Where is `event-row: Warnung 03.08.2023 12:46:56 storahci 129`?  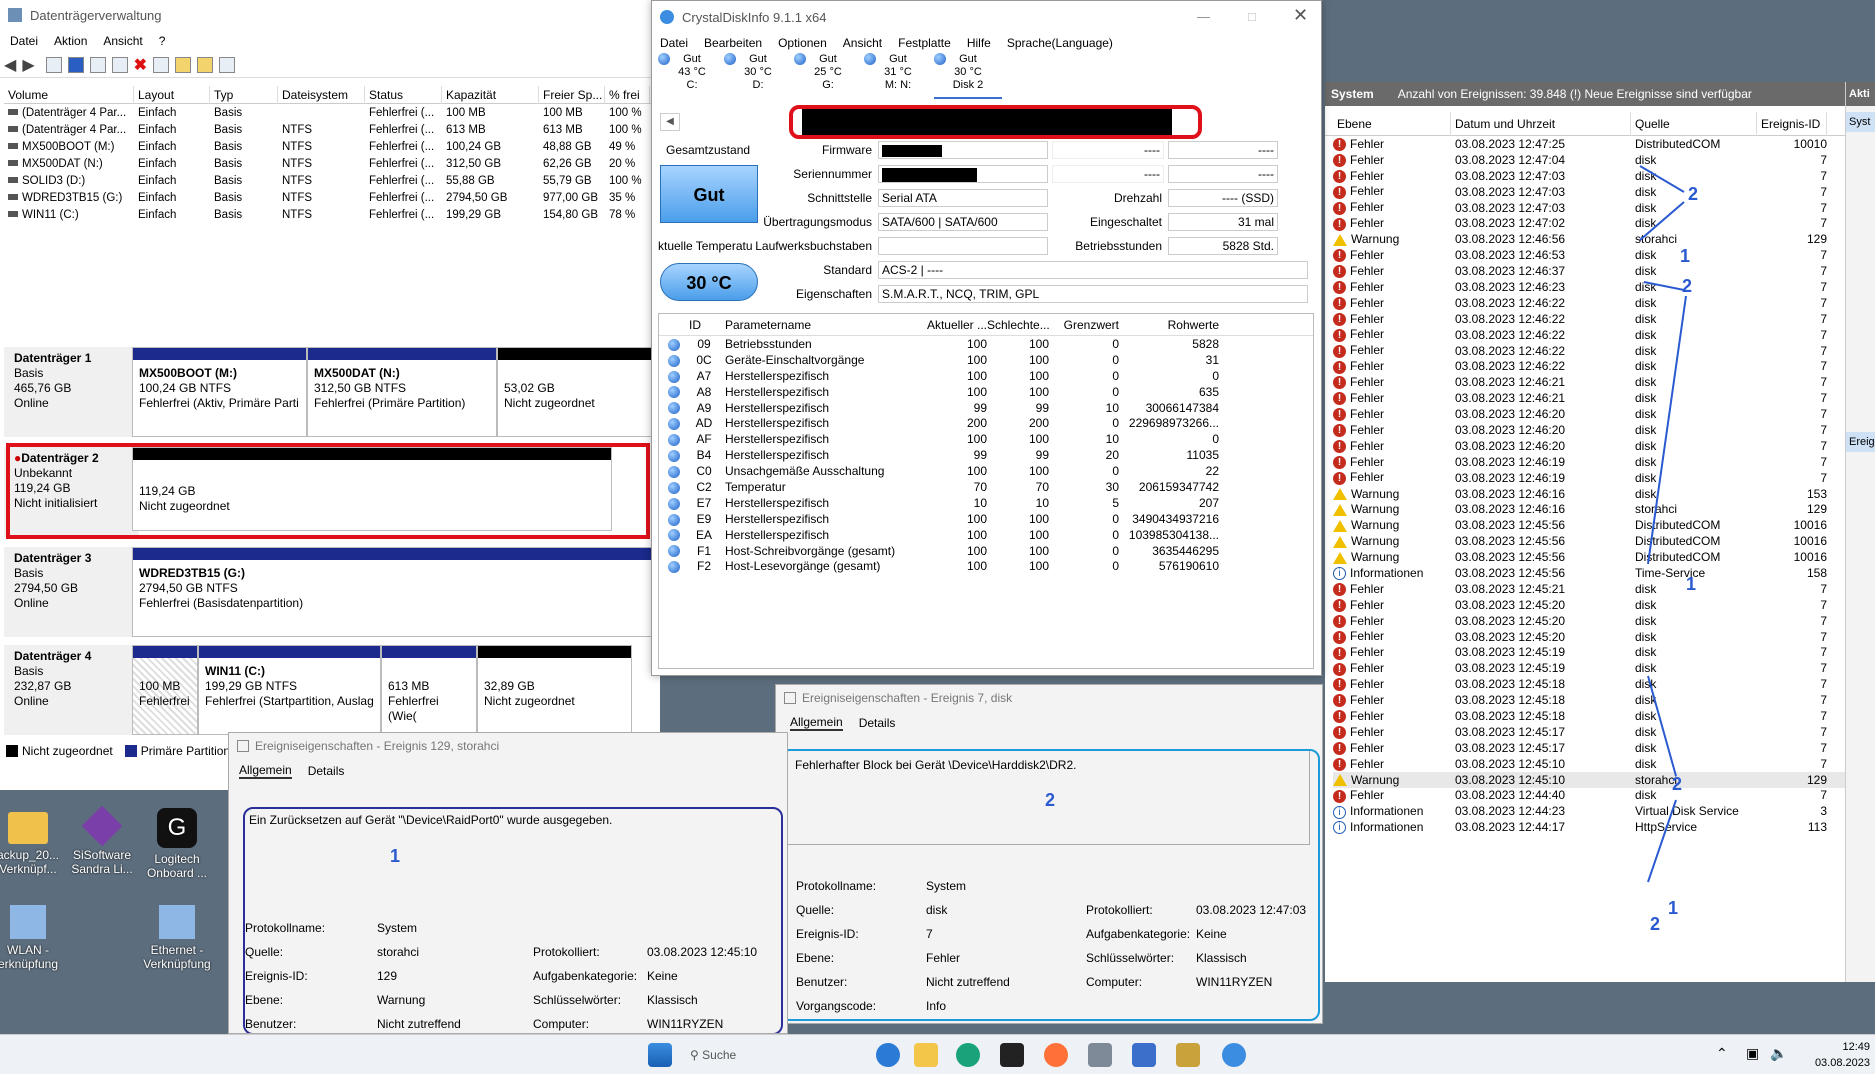
event-row: Warnung 03.08.2023 12:46:56 storahci 129 is located at coordinates (1589, 239).